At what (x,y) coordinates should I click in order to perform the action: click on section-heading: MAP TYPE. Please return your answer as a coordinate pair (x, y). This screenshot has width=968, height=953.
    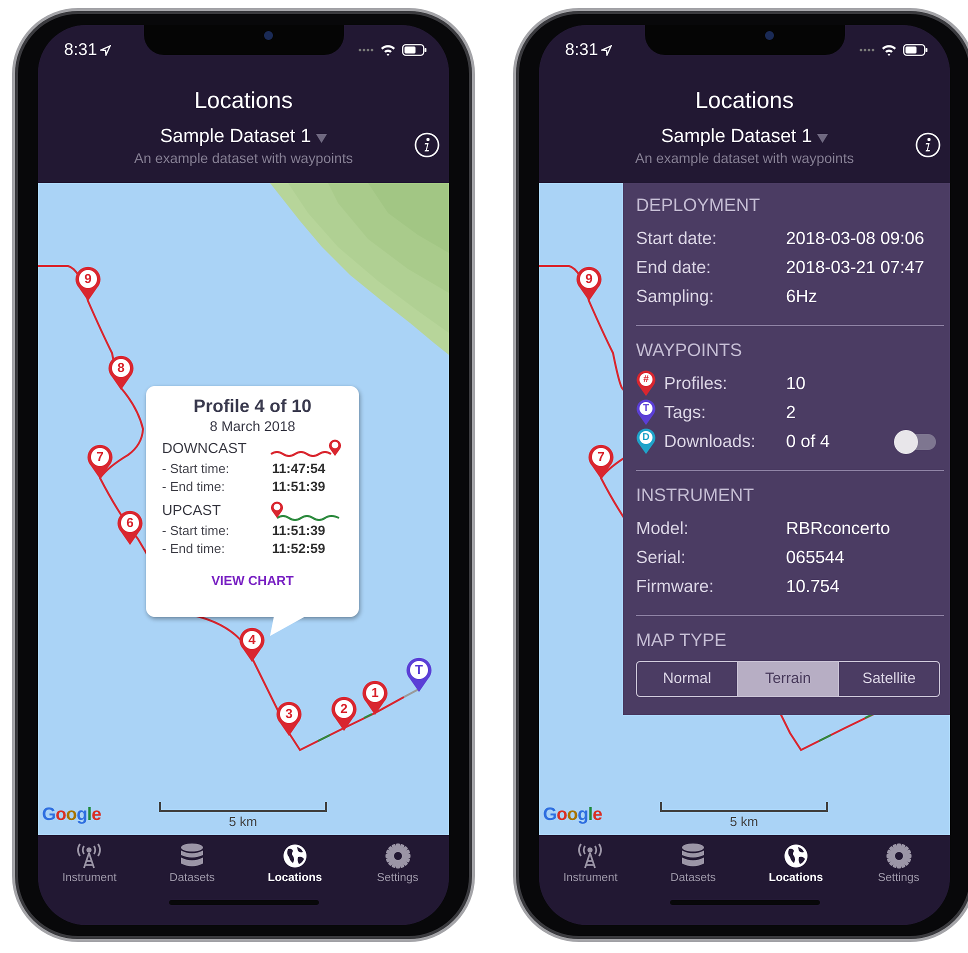
    Looking at the image, I should click on (682, 640).